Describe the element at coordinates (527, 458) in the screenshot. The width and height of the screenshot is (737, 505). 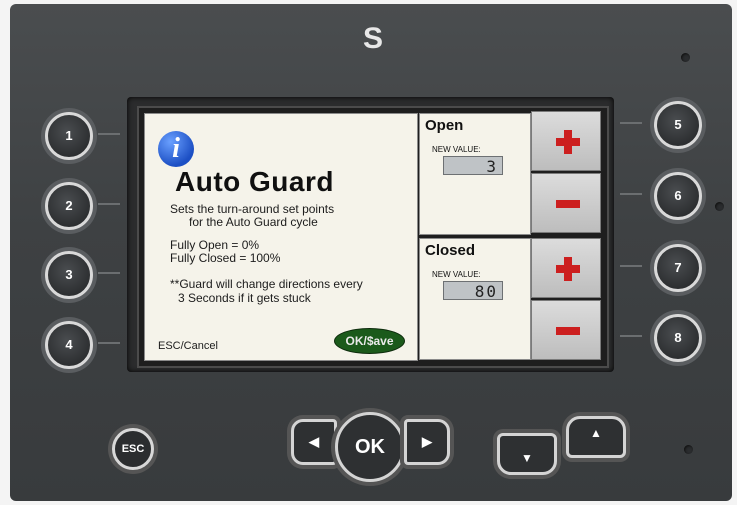
I see `chevron-down-icon: ▼` at that location.